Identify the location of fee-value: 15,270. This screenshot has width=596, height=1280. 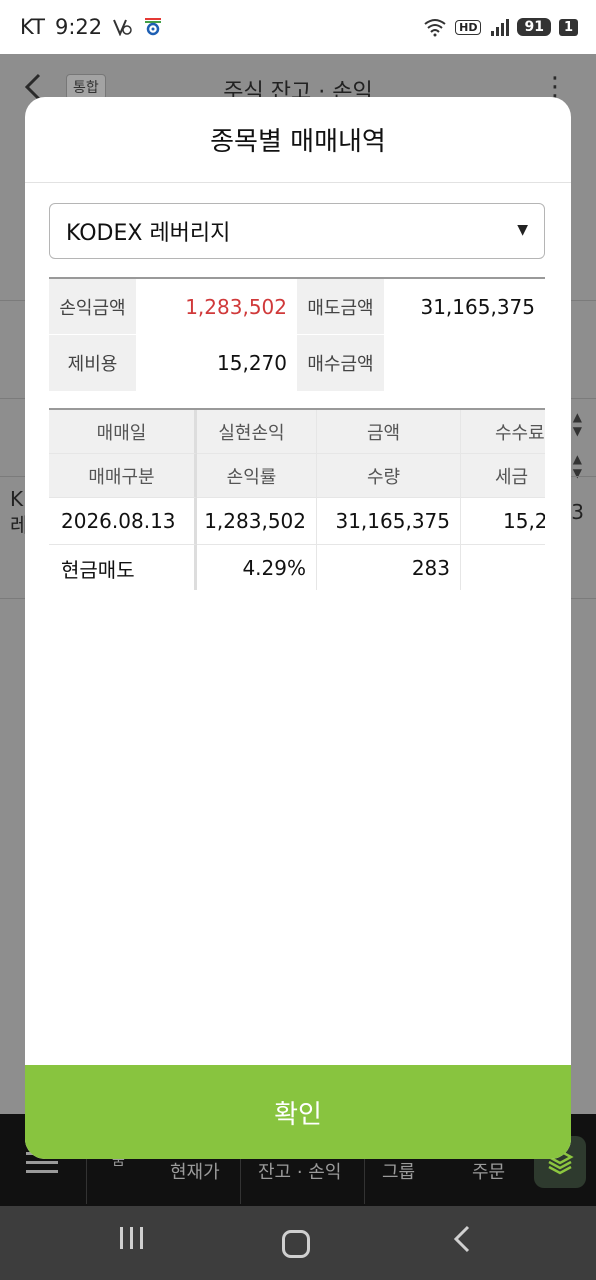
(252, 363).